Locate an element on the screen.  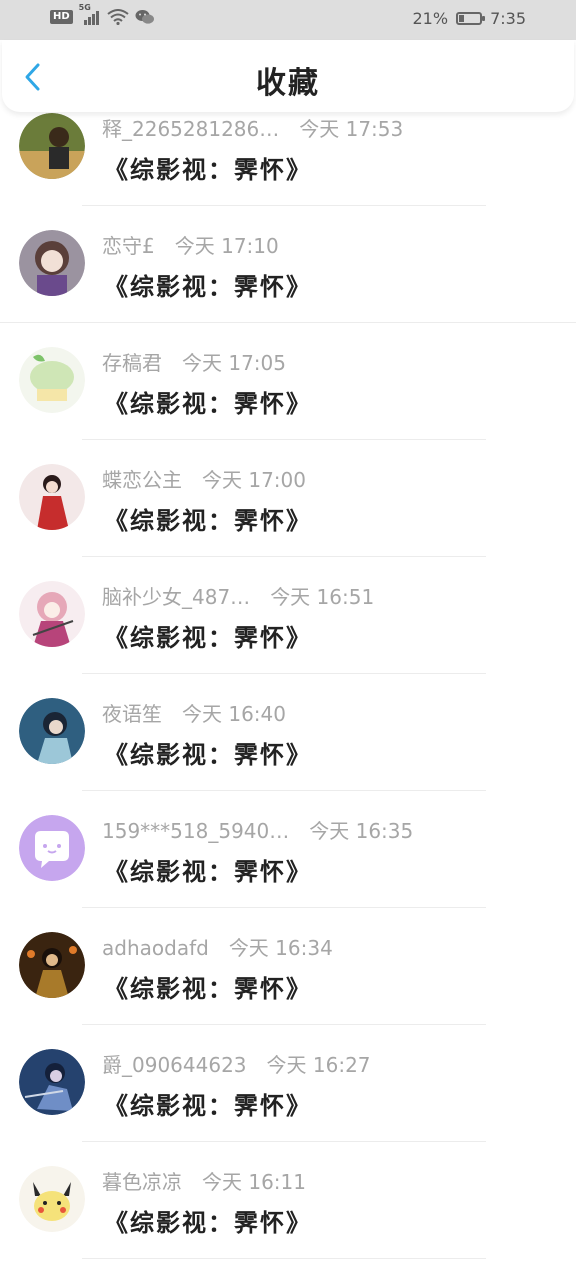
timestamp: 今天 16:11 is located at coordinates (254, 1182).